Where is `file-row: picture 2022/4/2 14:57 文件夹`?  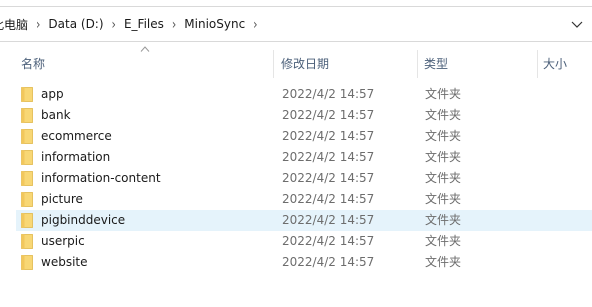 file-row: picture 2022/4/2 14:57 文件夹 is located at coordinates (304, 199).